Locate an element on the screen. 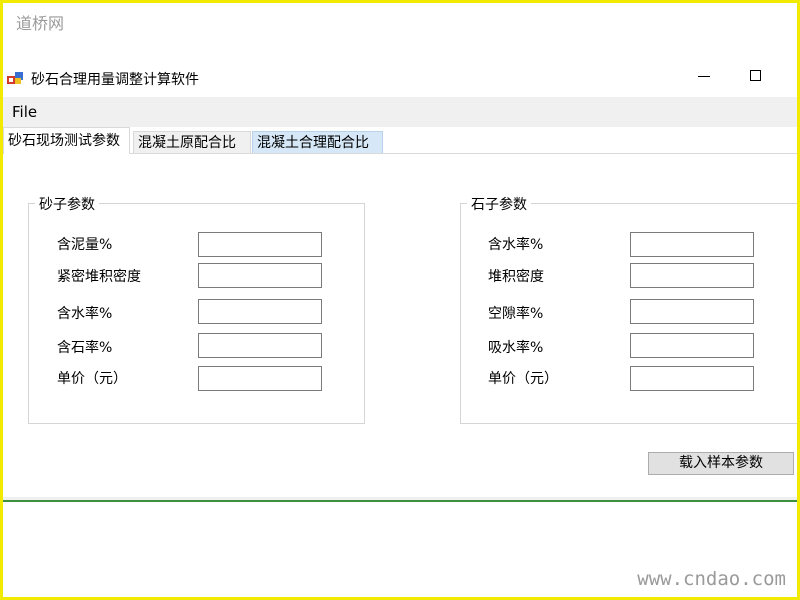 The height and width of the screenshot is (600, 800). group-title: 砂子参数 is located at coordinates (67, 204).